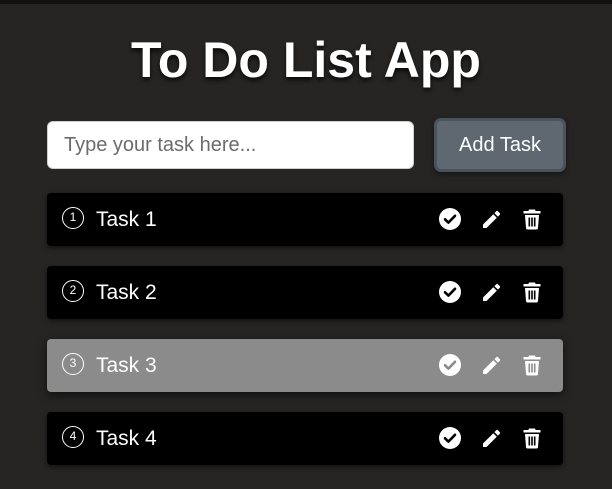  What do you see at coordinates (305, 438) in the screenshot?
I see `task-row: 4 Task 4` at bounding box center [305, 438].